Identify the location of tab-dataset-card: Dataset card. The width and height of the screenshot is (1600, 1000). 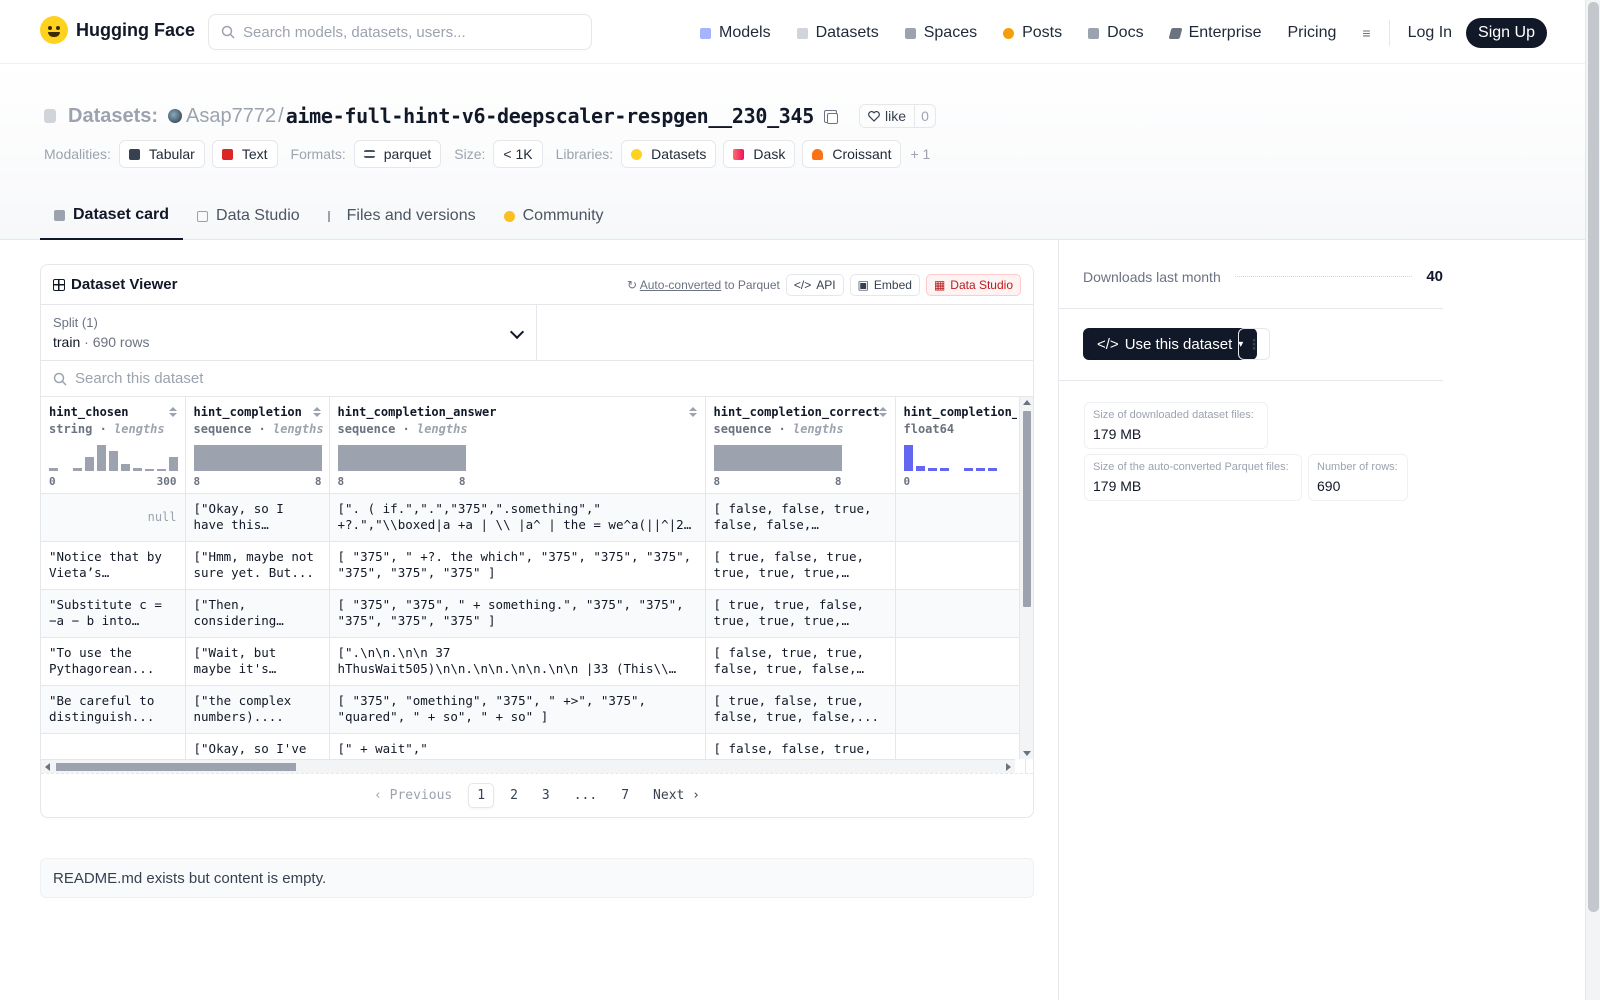
(112, 216).